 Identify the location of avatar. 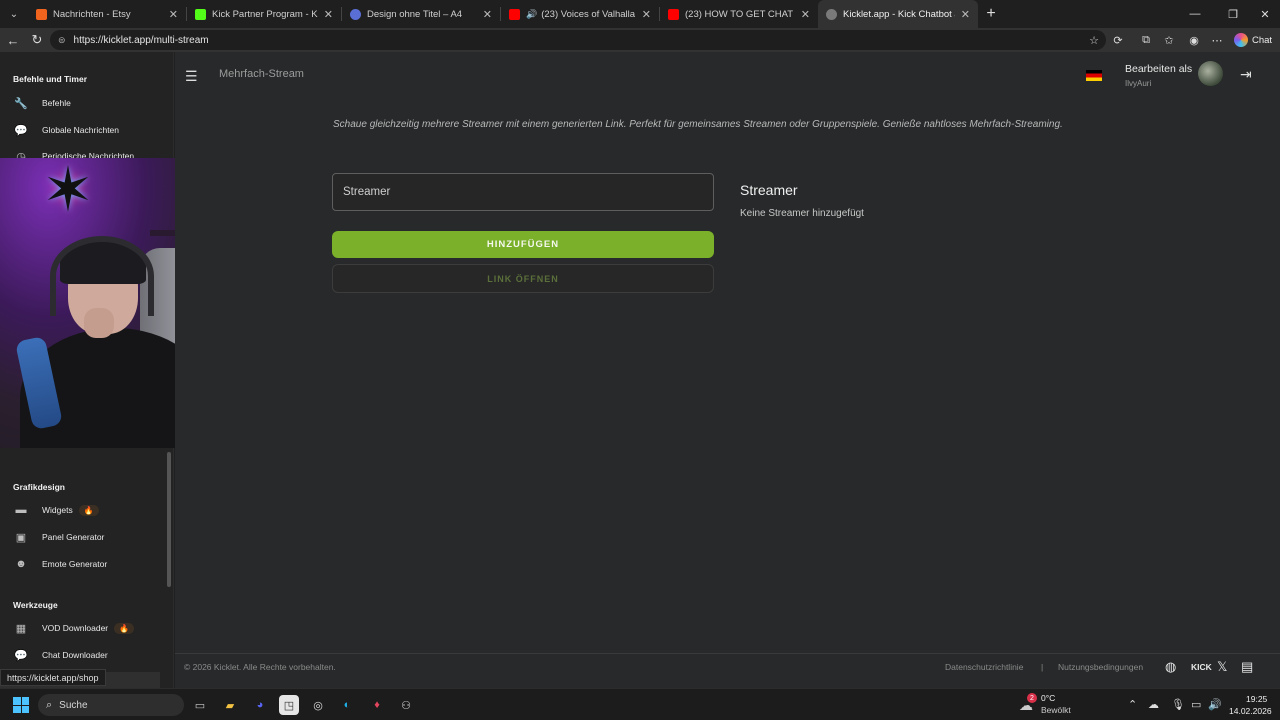
(1210, 73).